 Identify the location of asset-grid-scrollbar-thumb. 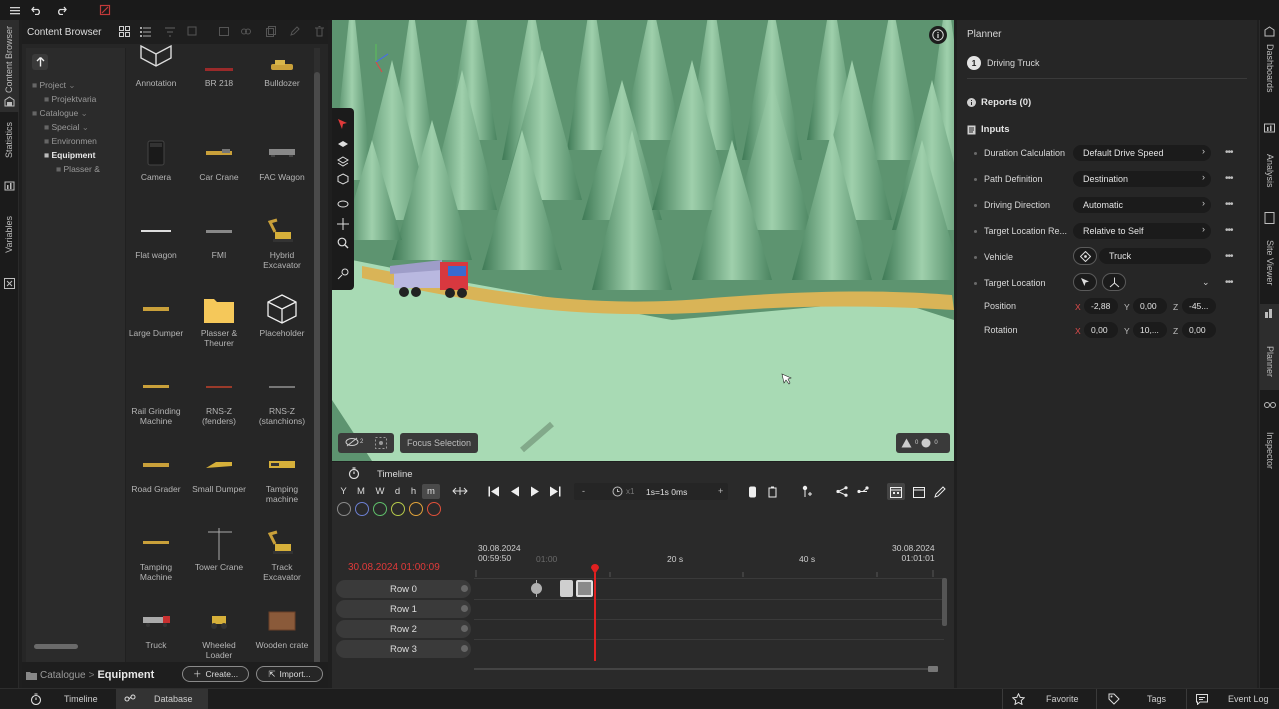
(317, 370).